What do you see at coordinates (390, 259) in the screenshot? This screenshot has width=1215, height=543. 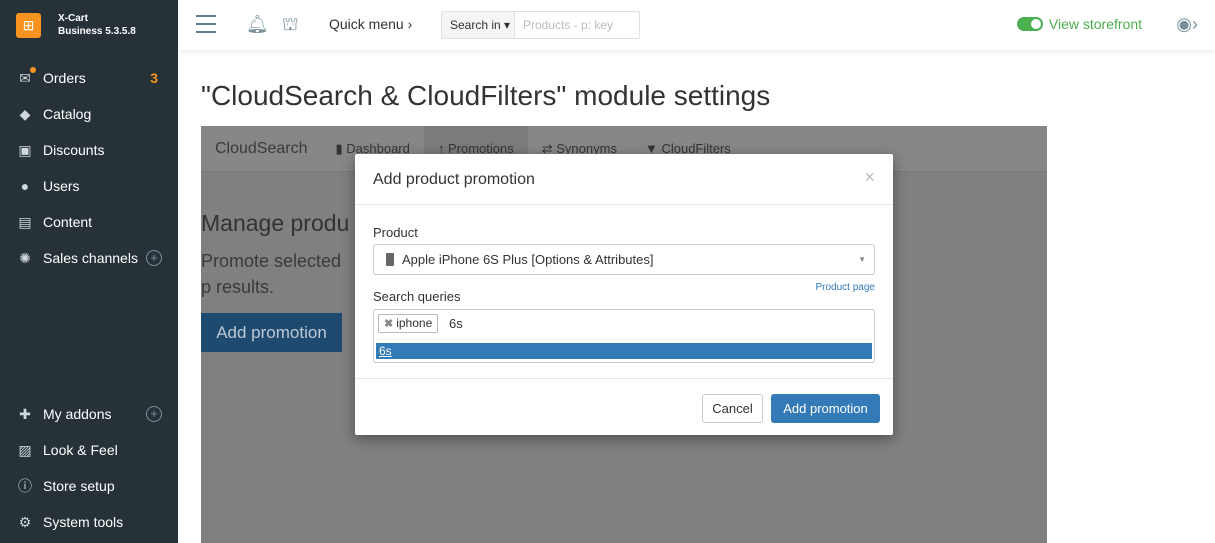 I see `product-thumbnail-icon` at bounding box center [390, 259].